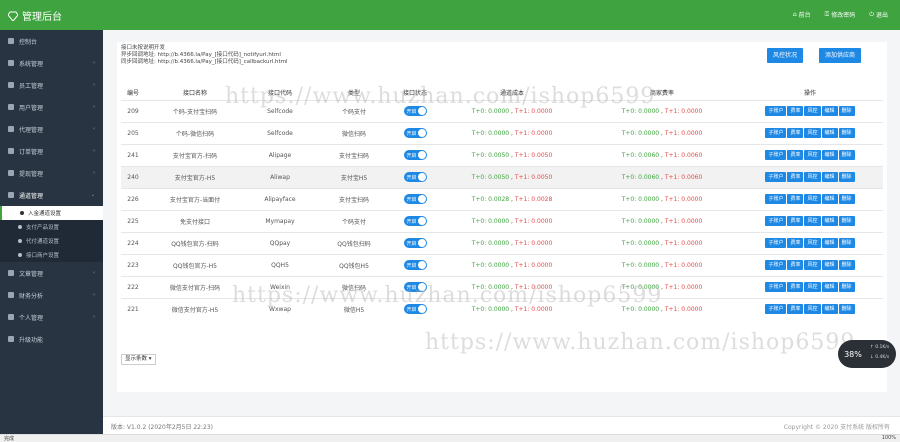 The width and height of the screenshot is (900, 442). What do you see at coordinates (785, 55) in the screenshot?
I see `risk-status-button: 风控状况` at bounding box center [785, 55].